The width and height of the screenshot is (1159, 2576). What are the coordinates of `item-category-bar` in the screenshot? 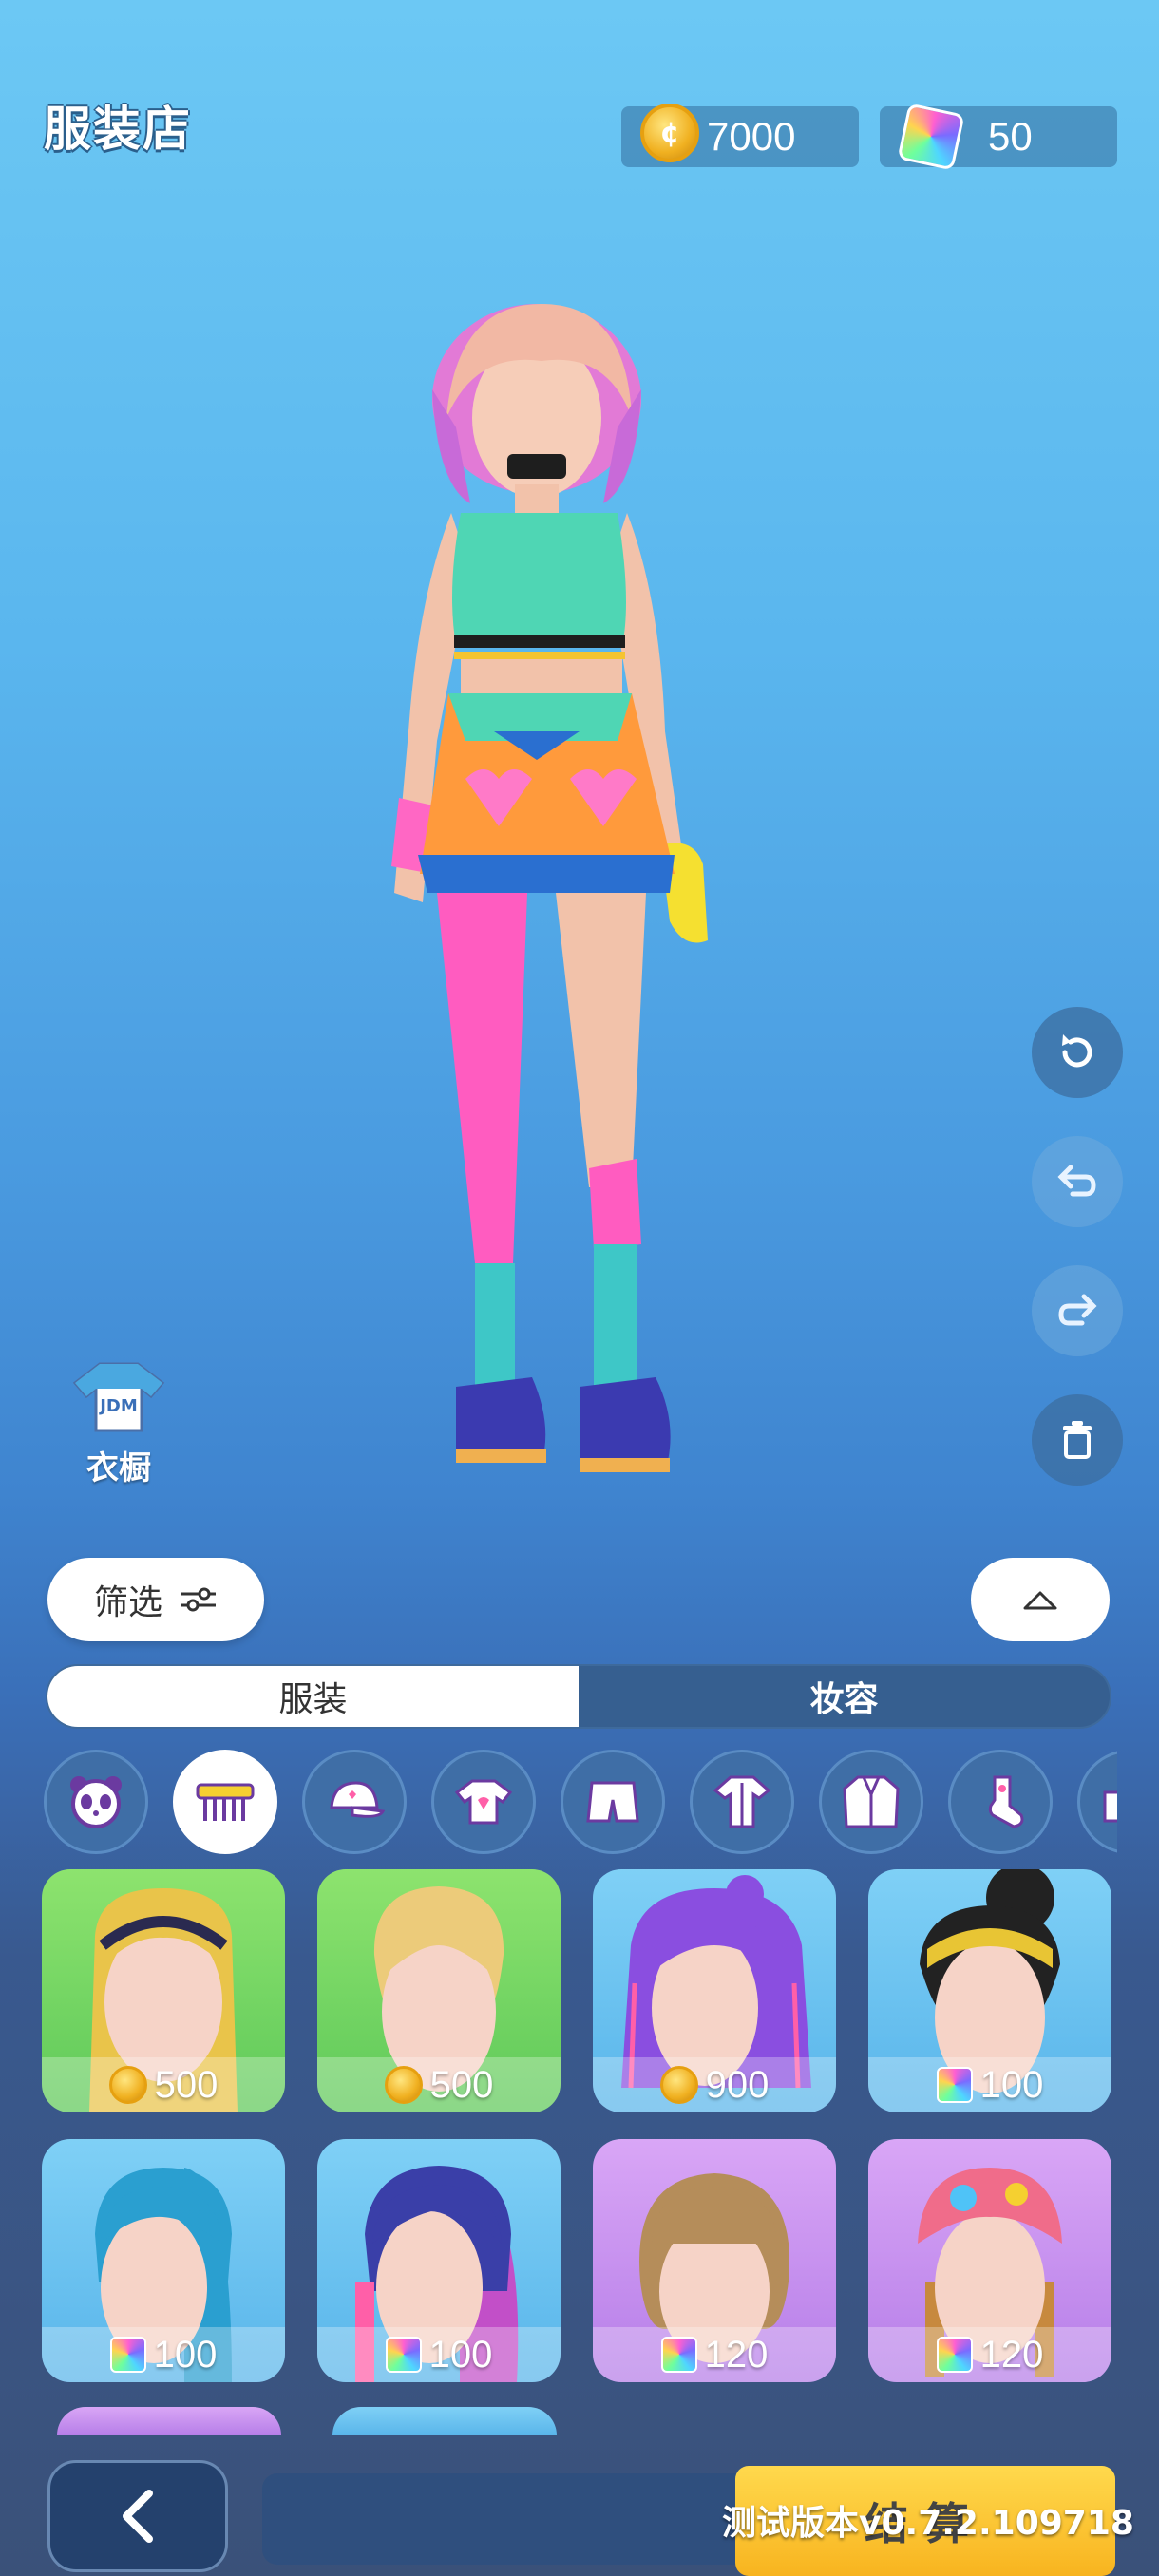 It's located at (580, 1803).